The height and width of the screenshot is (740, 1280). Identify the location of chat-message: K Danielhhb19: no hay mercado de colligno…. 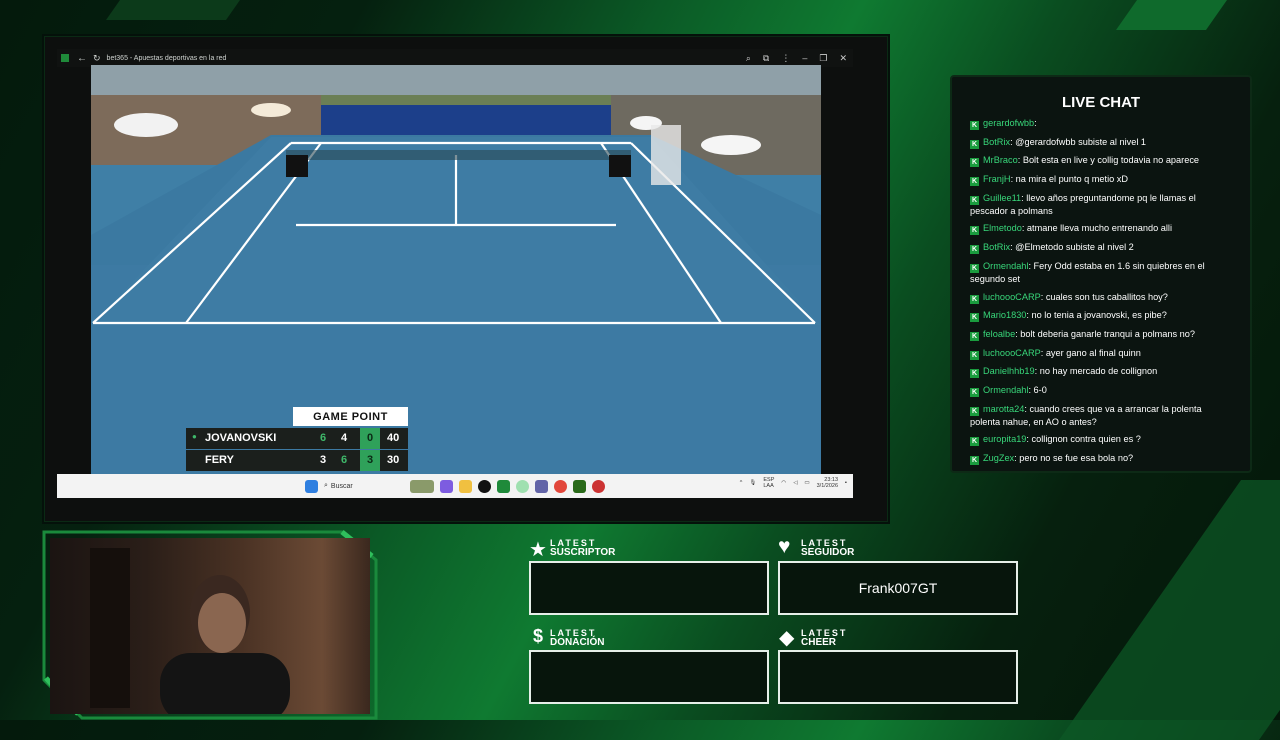
(1101, 372).